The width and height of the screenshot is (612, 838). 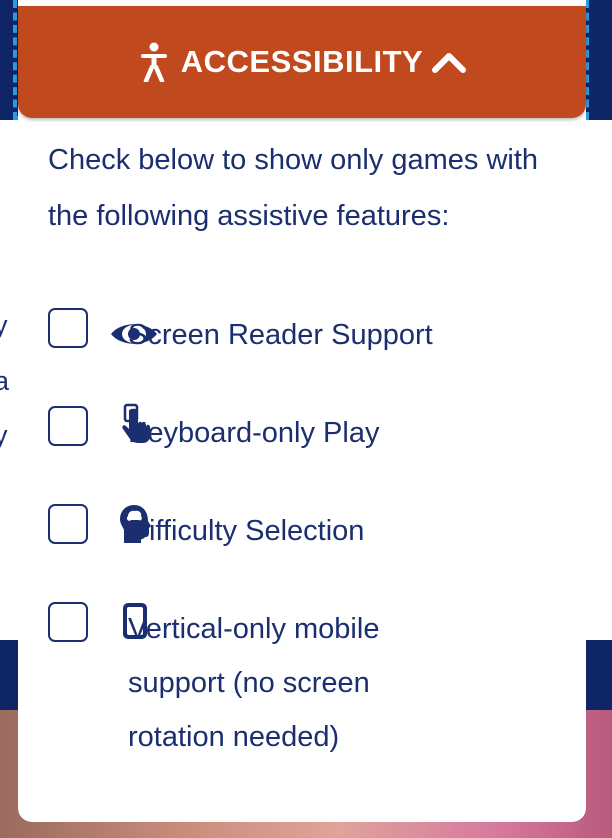 I want to click on chevron-up-icon, so click(x=449, y=62).